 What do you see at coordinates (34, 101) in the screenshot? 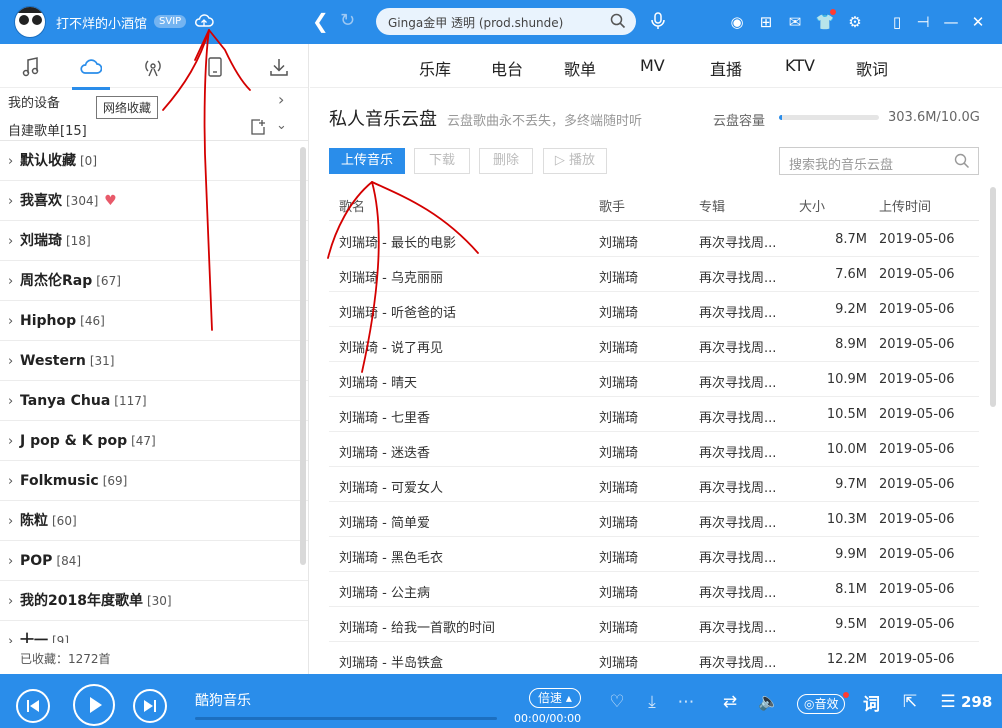
I see `my-devices-label: 我的设备` at bounding box center [34, 101].